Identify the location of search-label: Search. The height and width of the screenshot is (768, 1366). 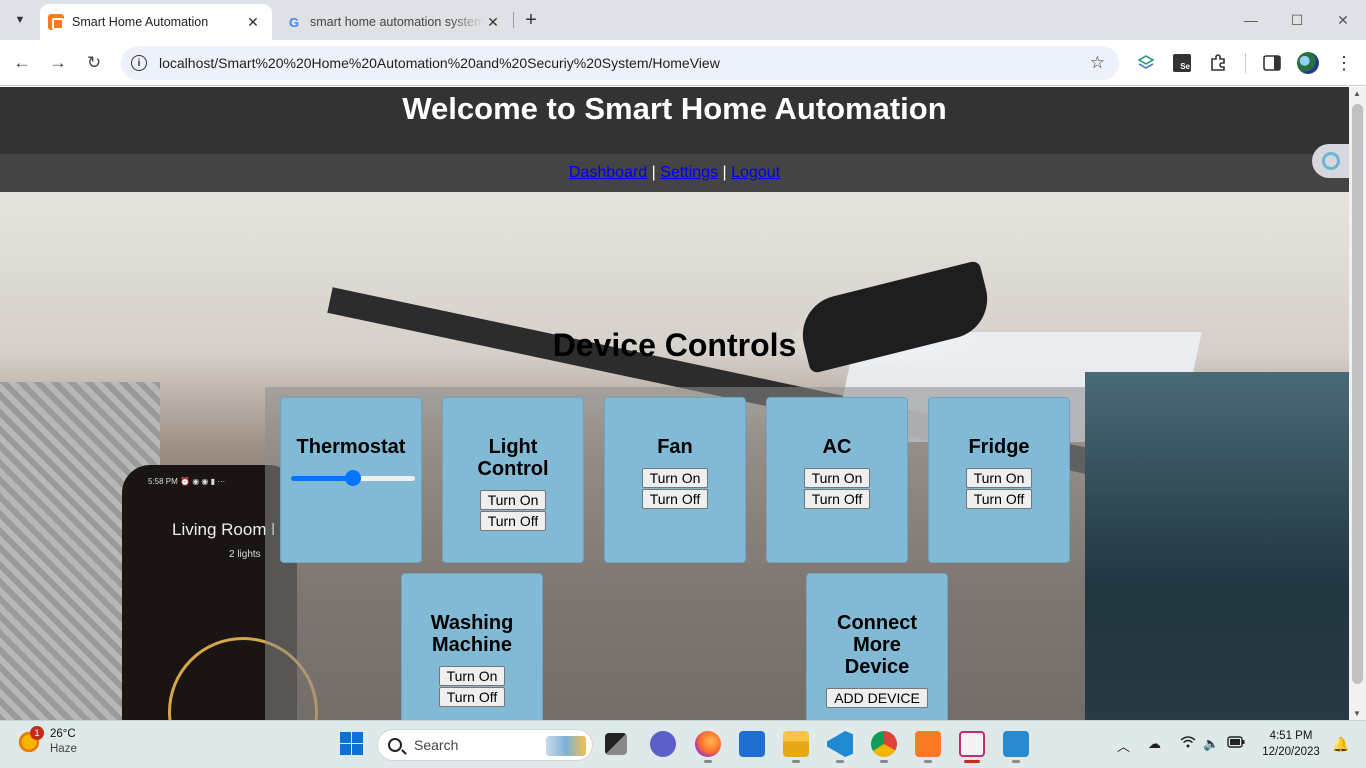
(436, 745).